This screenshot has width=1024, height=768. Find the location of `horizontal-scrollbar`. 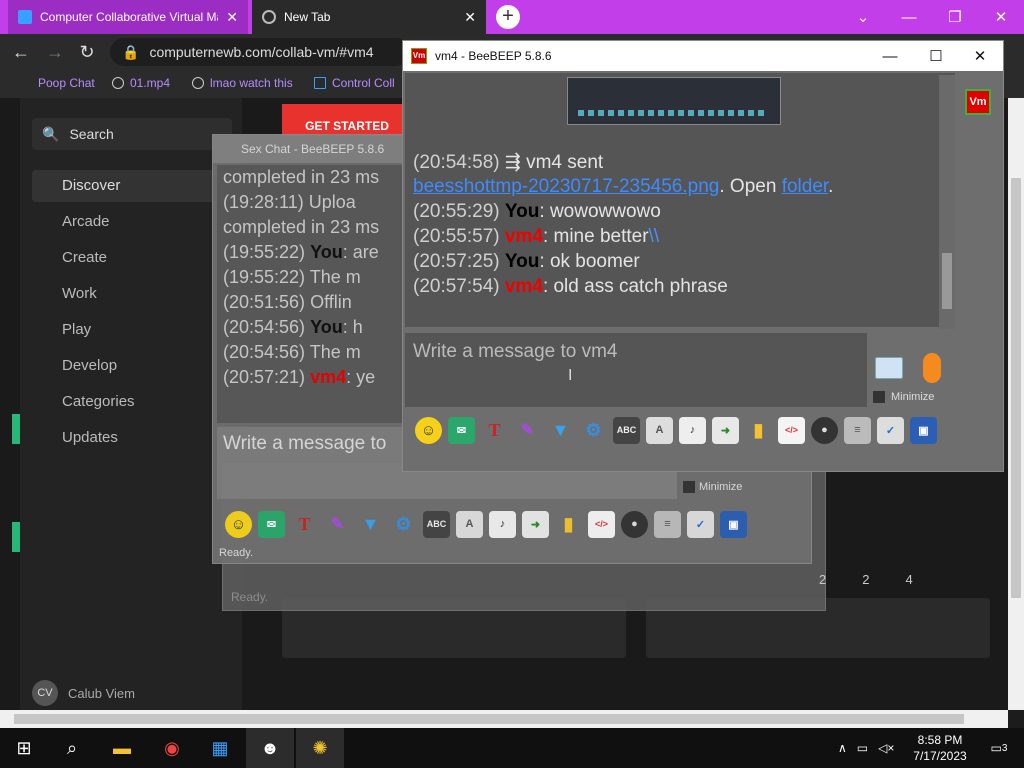

horizontal-scrollbar is located at coordinates (504, 719).